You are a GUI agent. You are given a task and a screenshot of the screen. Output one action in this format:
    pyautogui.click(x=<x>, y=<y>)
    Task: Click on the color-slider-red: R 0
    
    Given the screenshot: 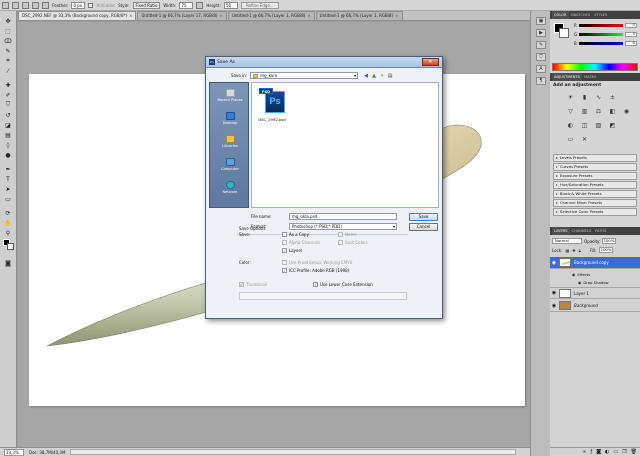 What is the action you would take?
    pyautogui.click(x=605, y=25)
    